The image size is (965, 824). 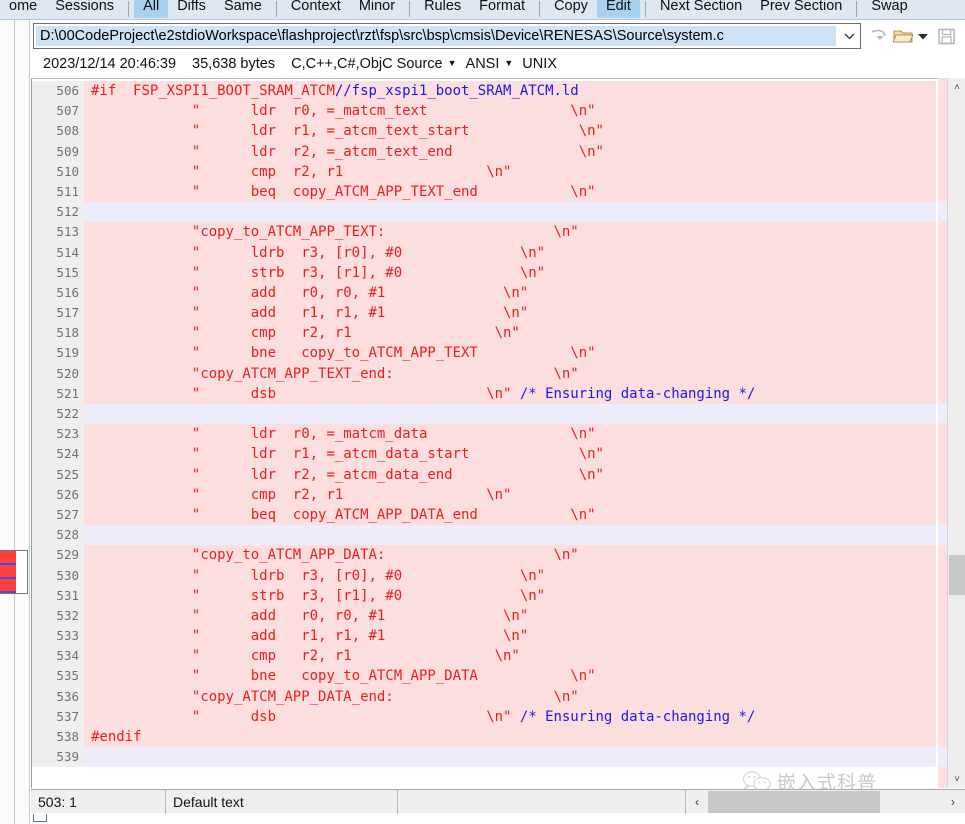 I want to click on tab-rules: Rules, so click(x=442, y=9).